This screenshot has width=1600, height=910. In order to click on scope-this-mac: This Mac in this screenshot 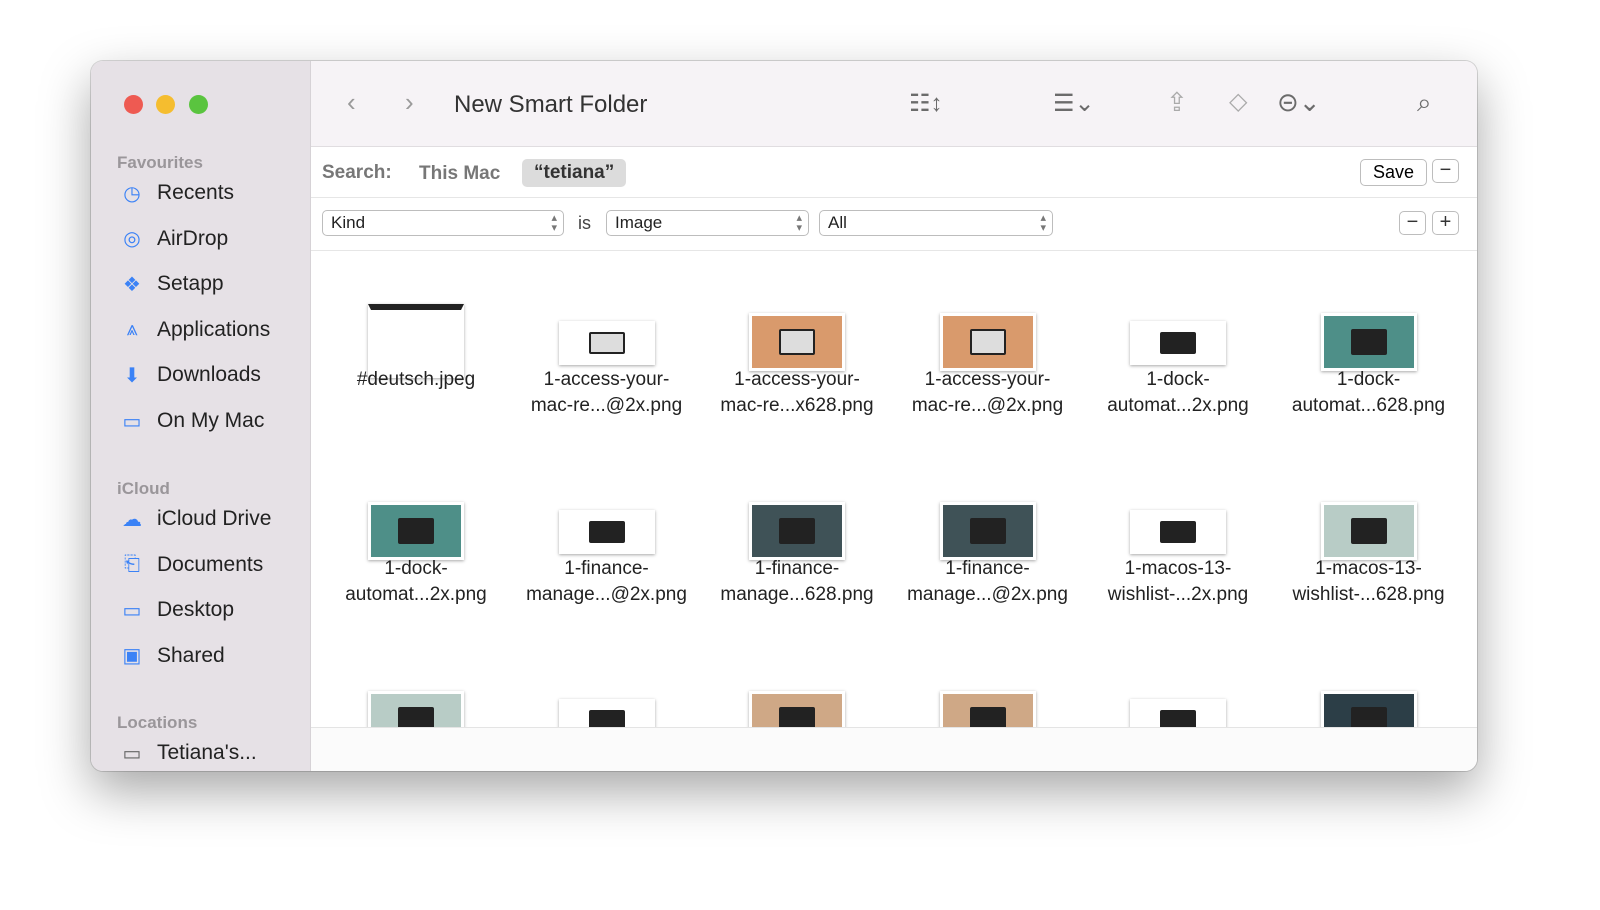, I will do `click(459, 174)`.